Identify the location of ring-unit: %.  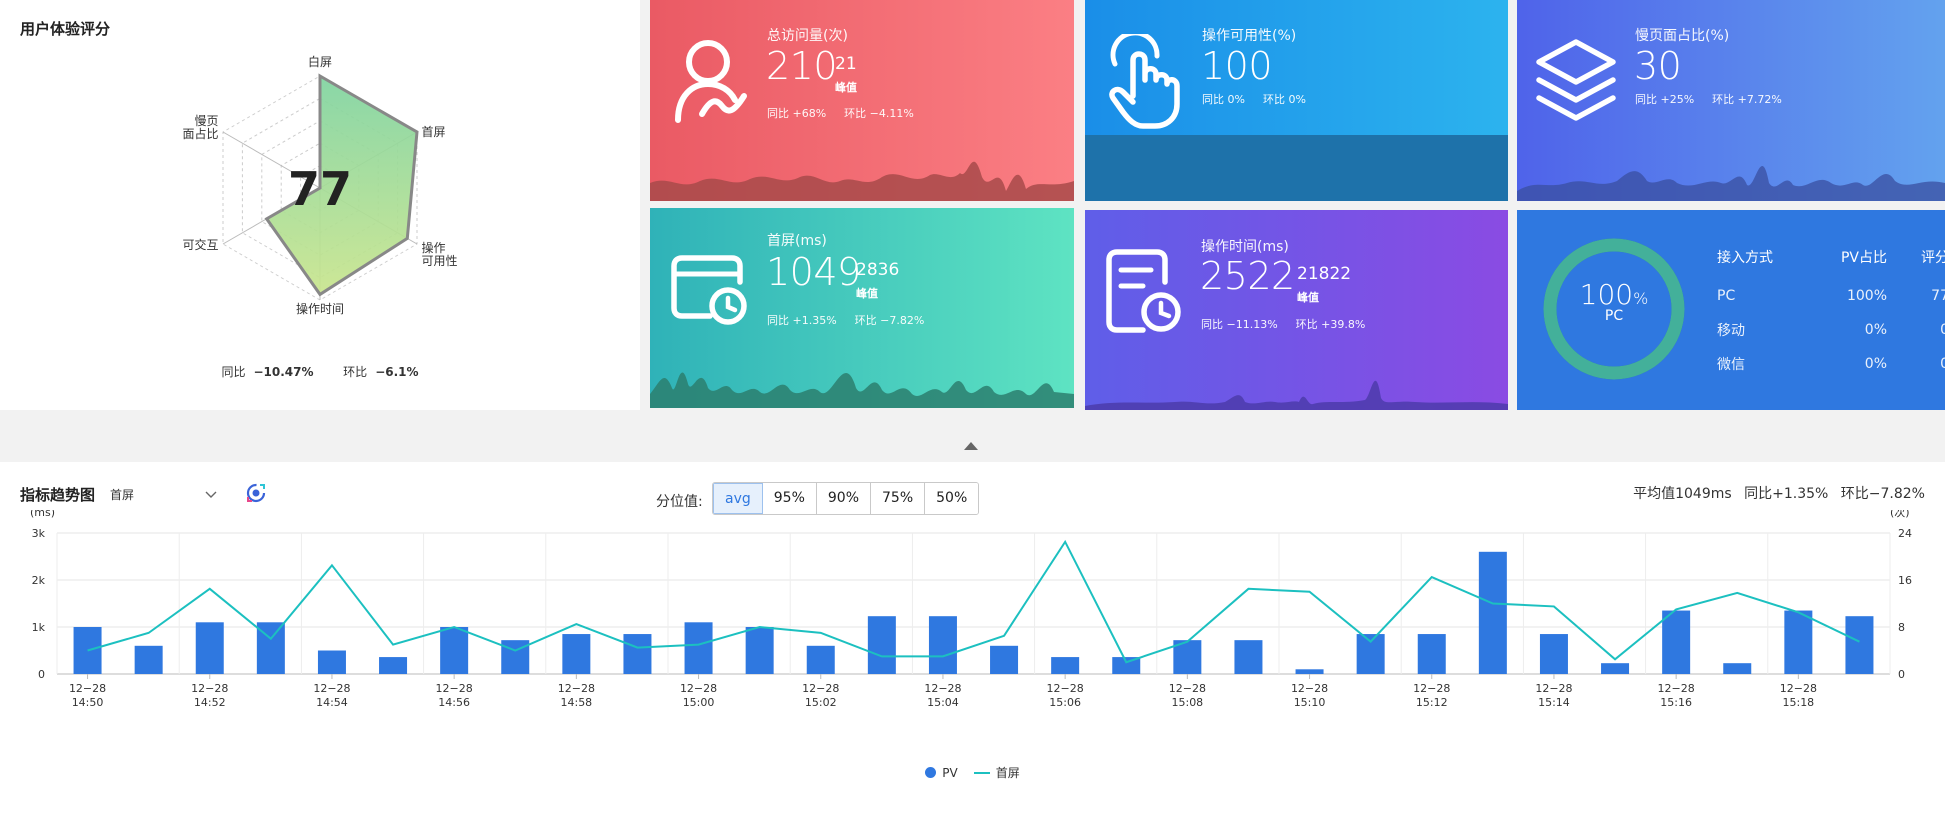
(1641, 298).